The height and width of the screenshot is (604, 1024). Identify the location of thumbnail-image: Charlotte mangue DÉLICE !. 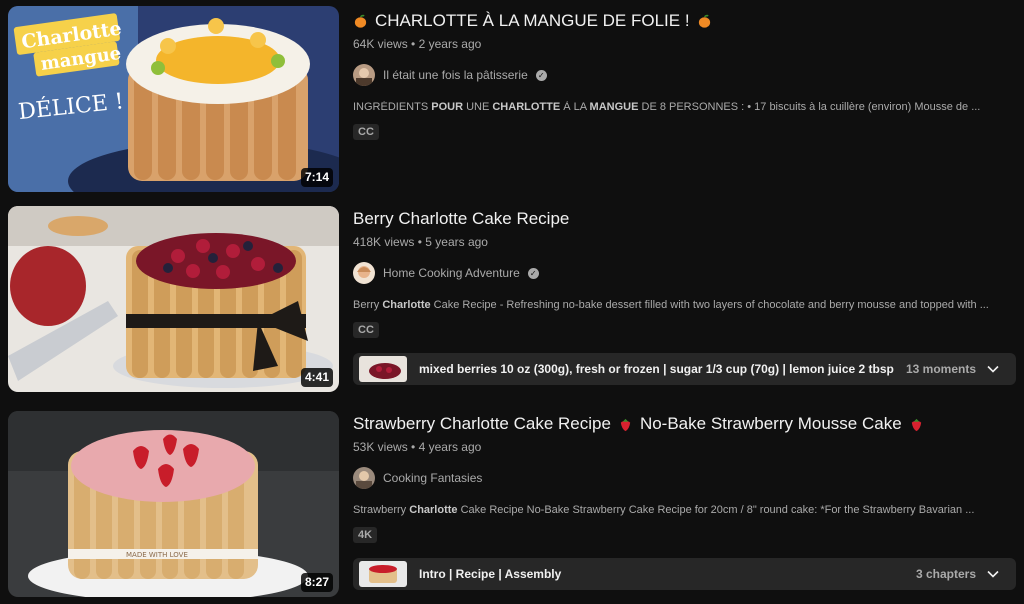
(173, 99).